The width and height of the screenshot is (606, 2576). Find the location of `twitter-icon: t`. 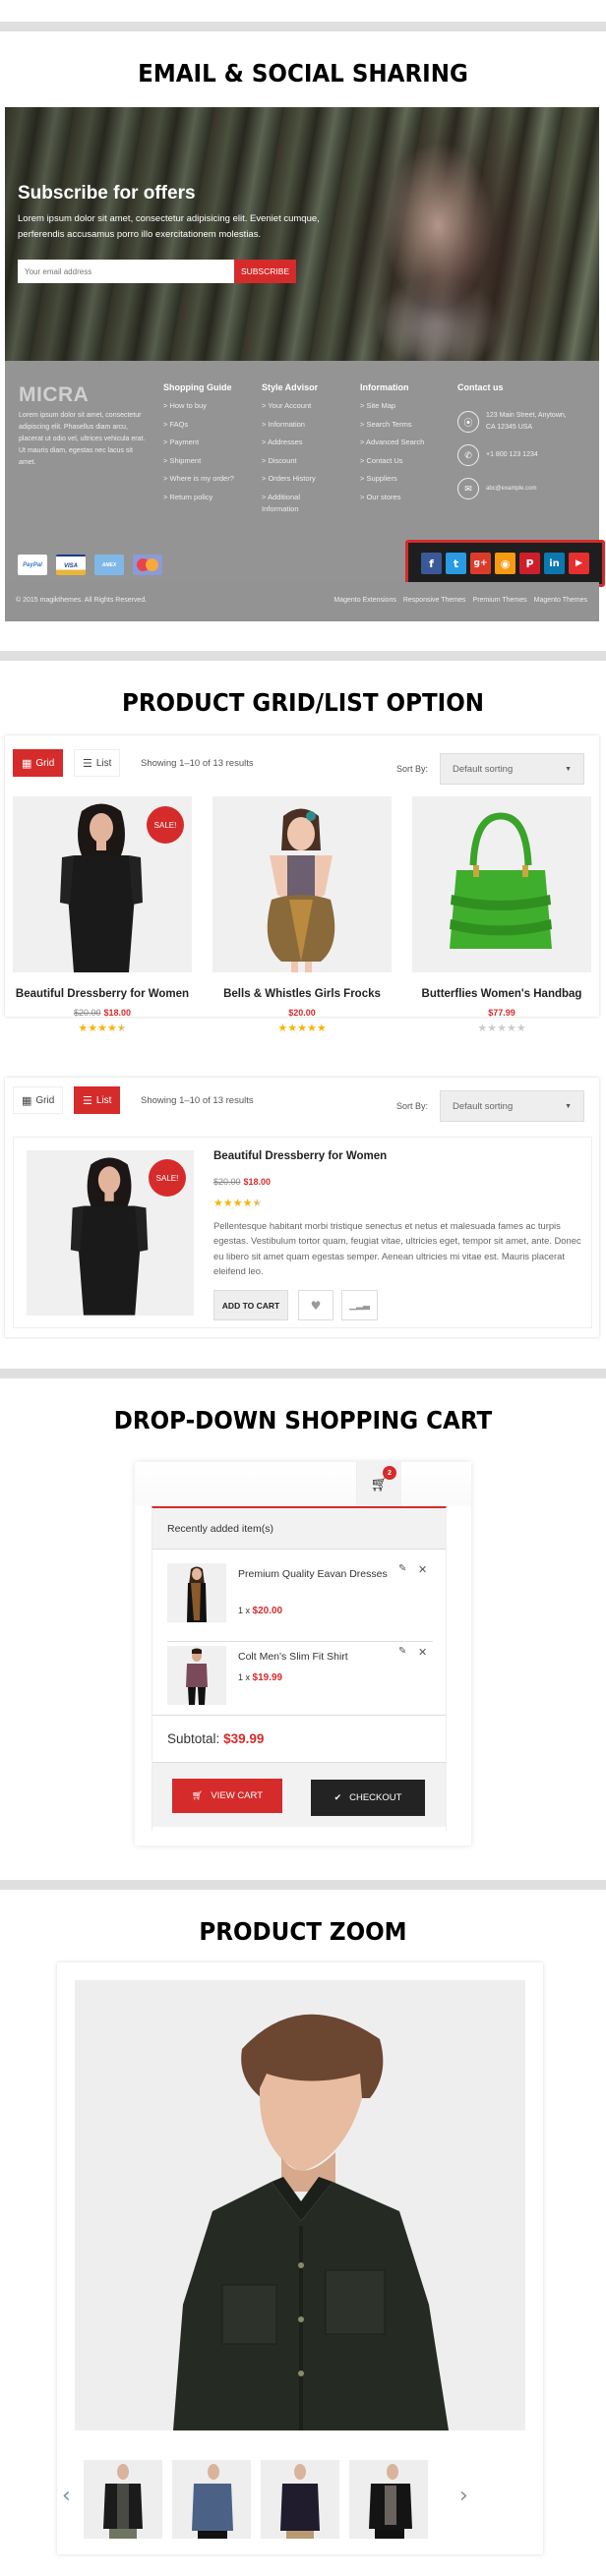

twitter-icon: t is located at coordinates (456, 563).